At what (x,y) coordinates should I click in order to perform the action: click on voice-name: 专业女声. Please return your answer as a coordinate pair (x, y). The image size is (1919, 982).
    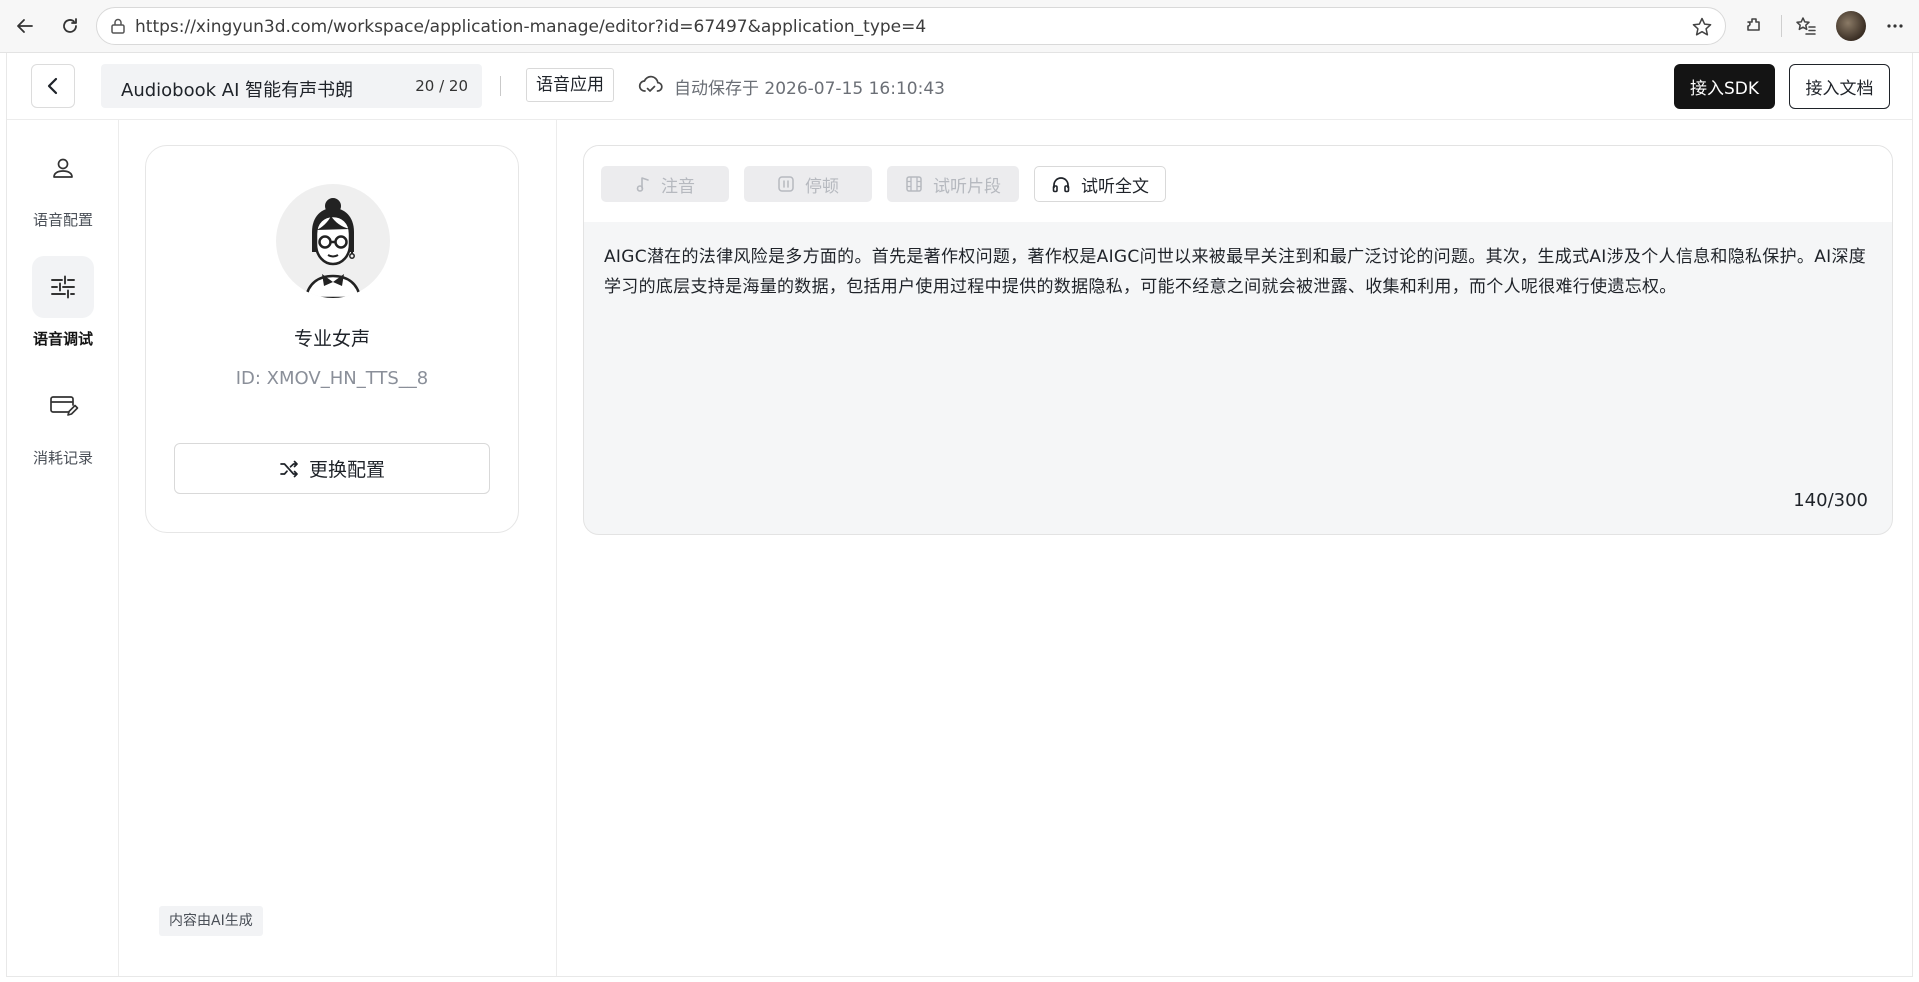
    Looking at the image, I should click on (331, 339).